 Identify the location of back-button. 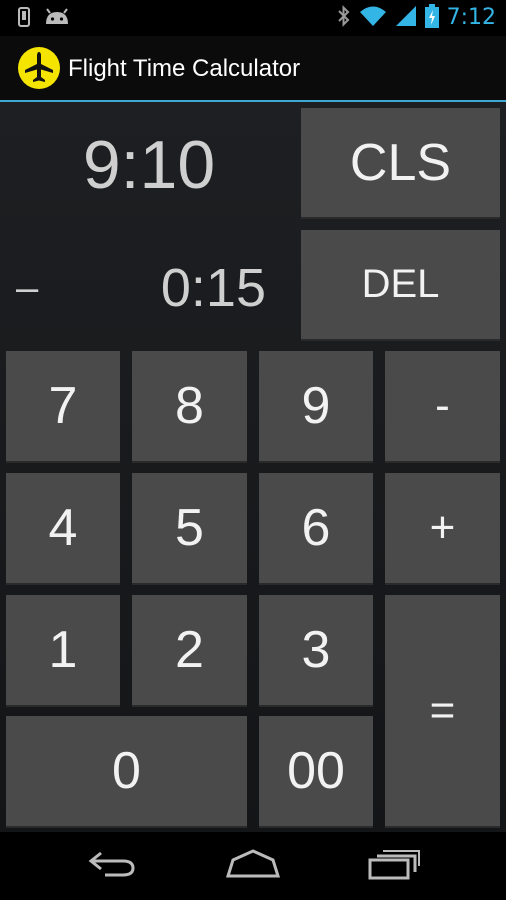
(112, 866).